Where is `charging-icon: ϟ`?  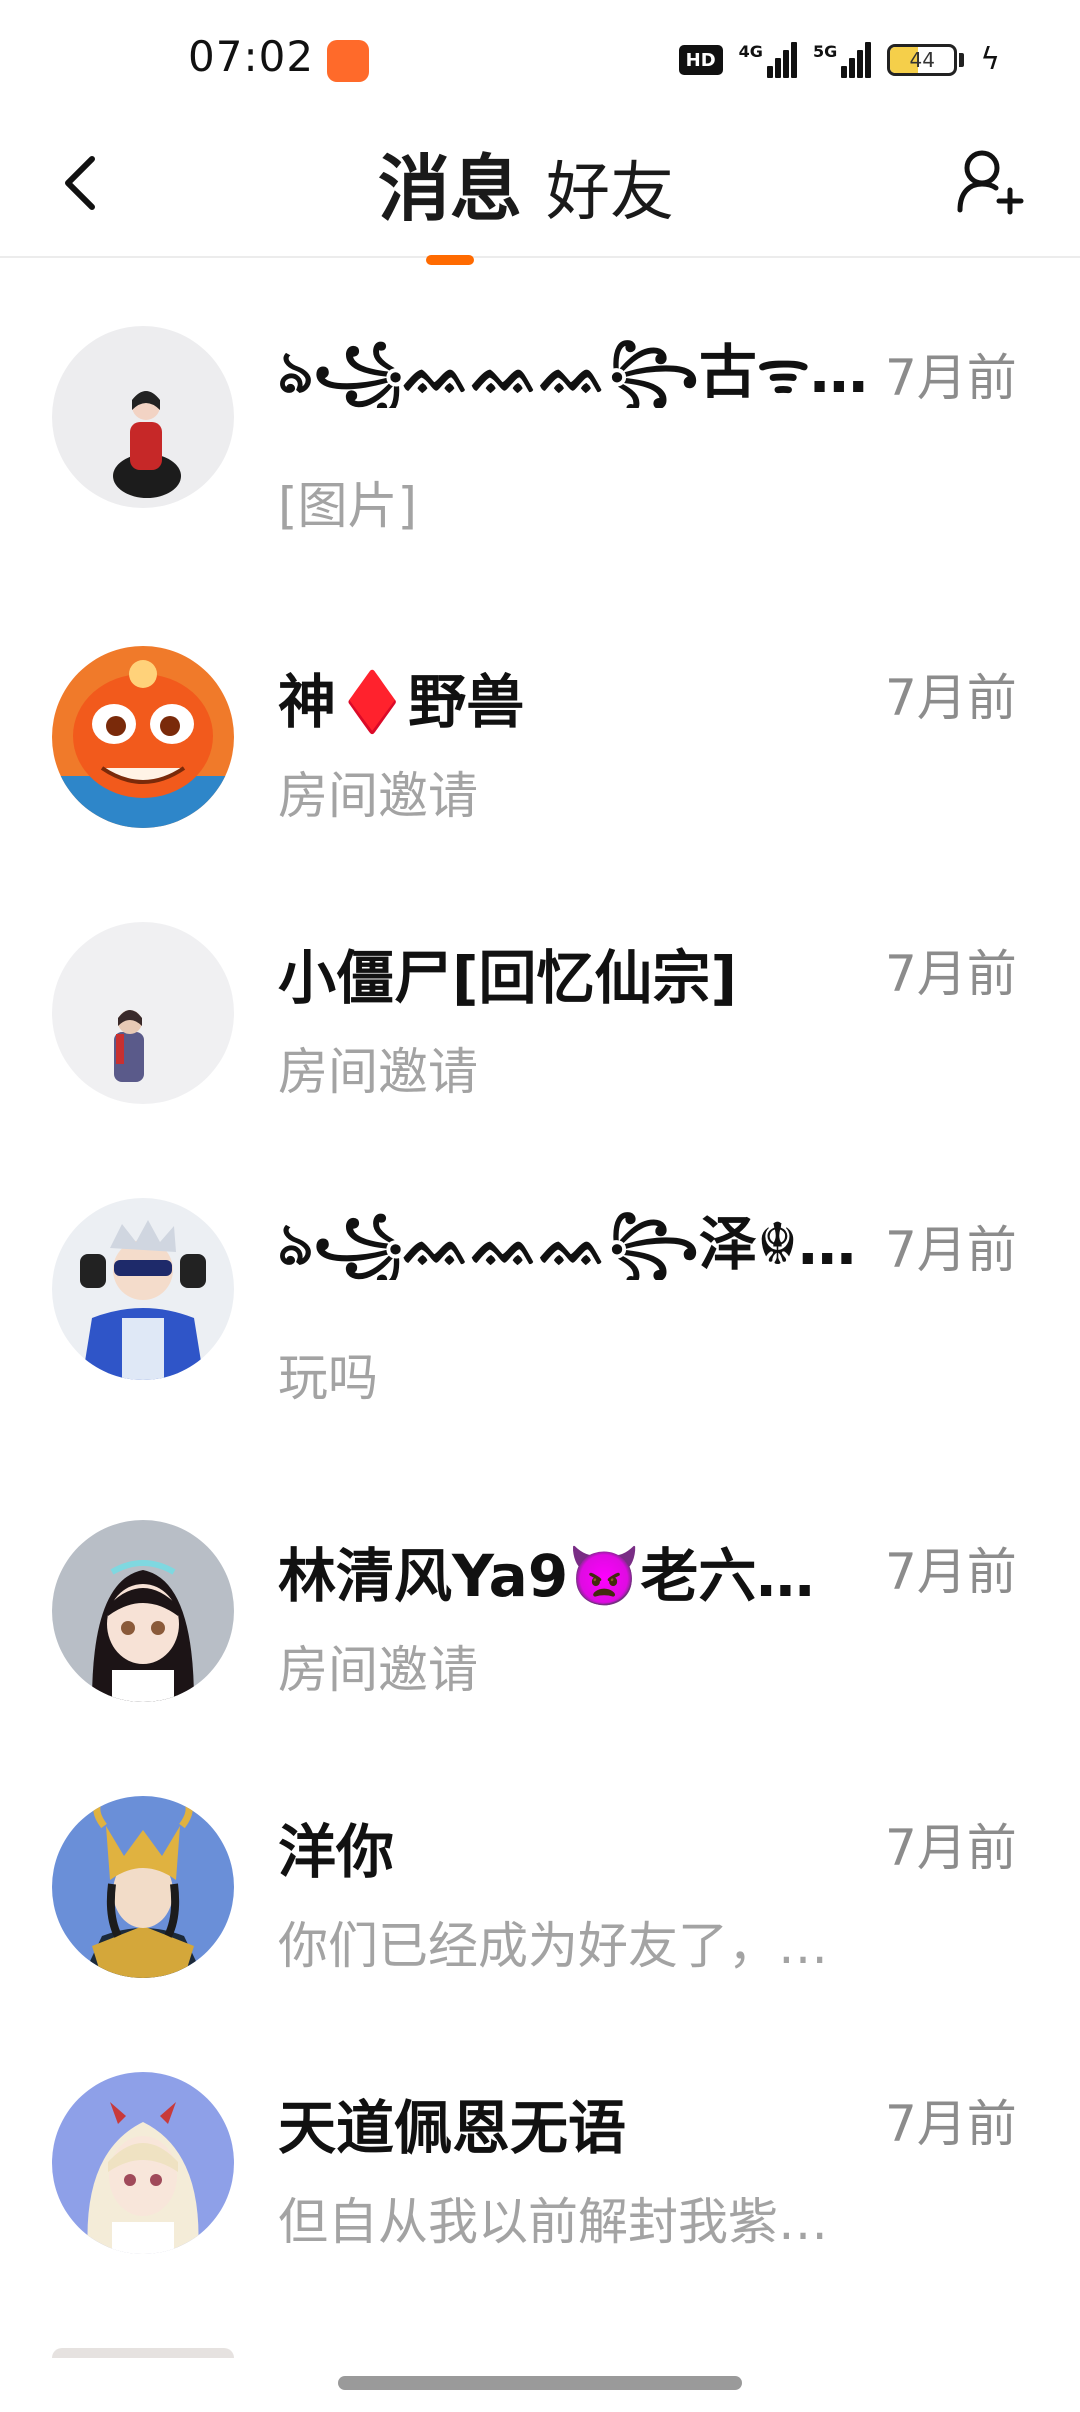 charging-icon: ϟ is located at coordinates (990, 59).